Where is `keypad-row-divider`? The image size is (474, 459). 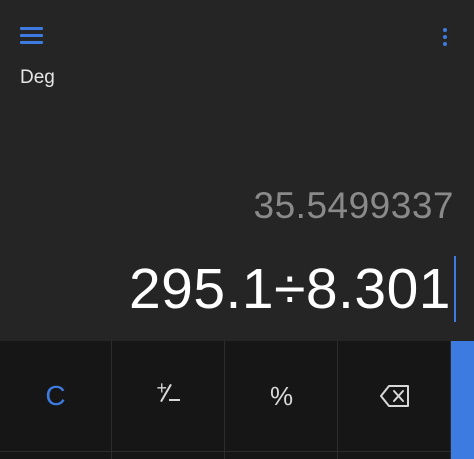
keypad-row-divider is located at coordinates (225, 451).